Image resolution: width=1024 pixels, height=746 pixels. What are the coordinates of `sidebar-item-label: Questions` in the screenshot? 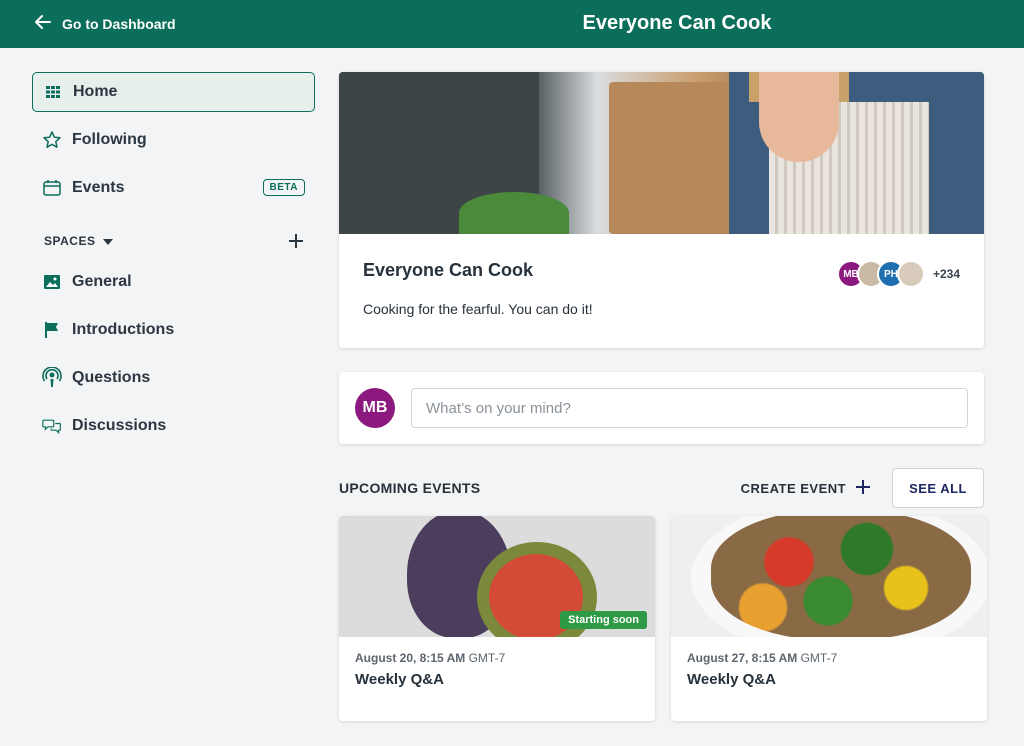 It's located at (111, 377).